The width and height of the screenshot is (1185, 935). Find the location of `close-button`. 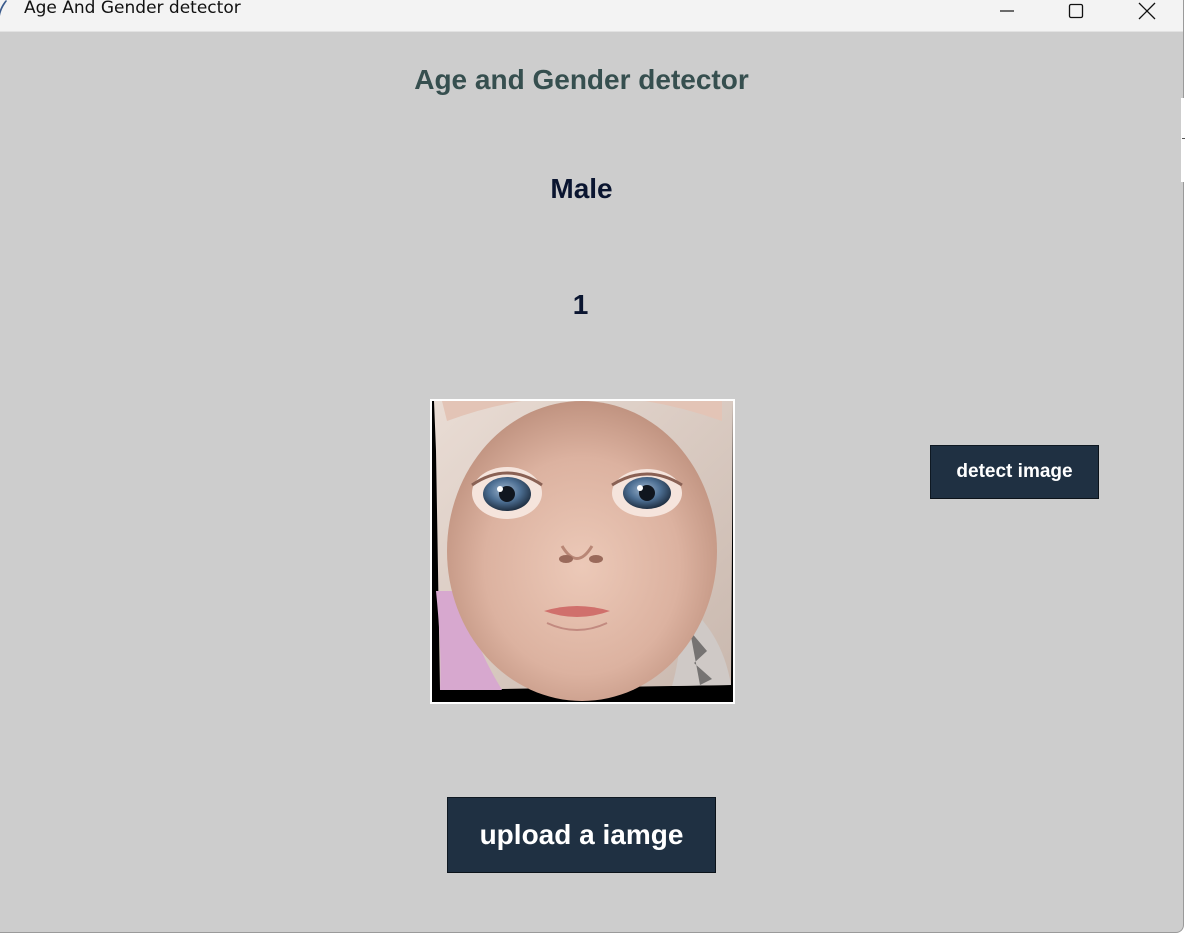

close-button is located at coordinates (1147, 11).